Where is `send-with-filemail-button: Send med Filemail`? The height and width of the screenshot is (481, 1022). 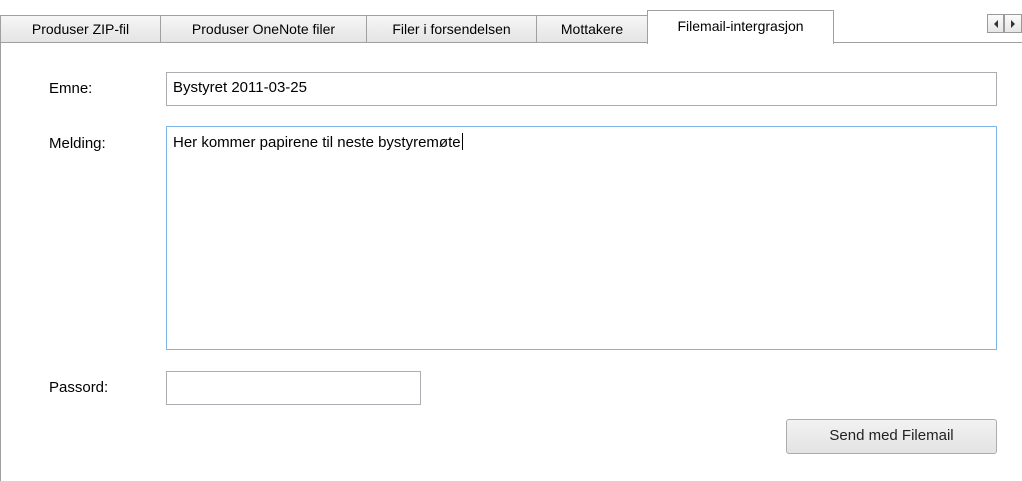 send-with-filemail-button: Send med Filemail is located at coordinates (891, 436).